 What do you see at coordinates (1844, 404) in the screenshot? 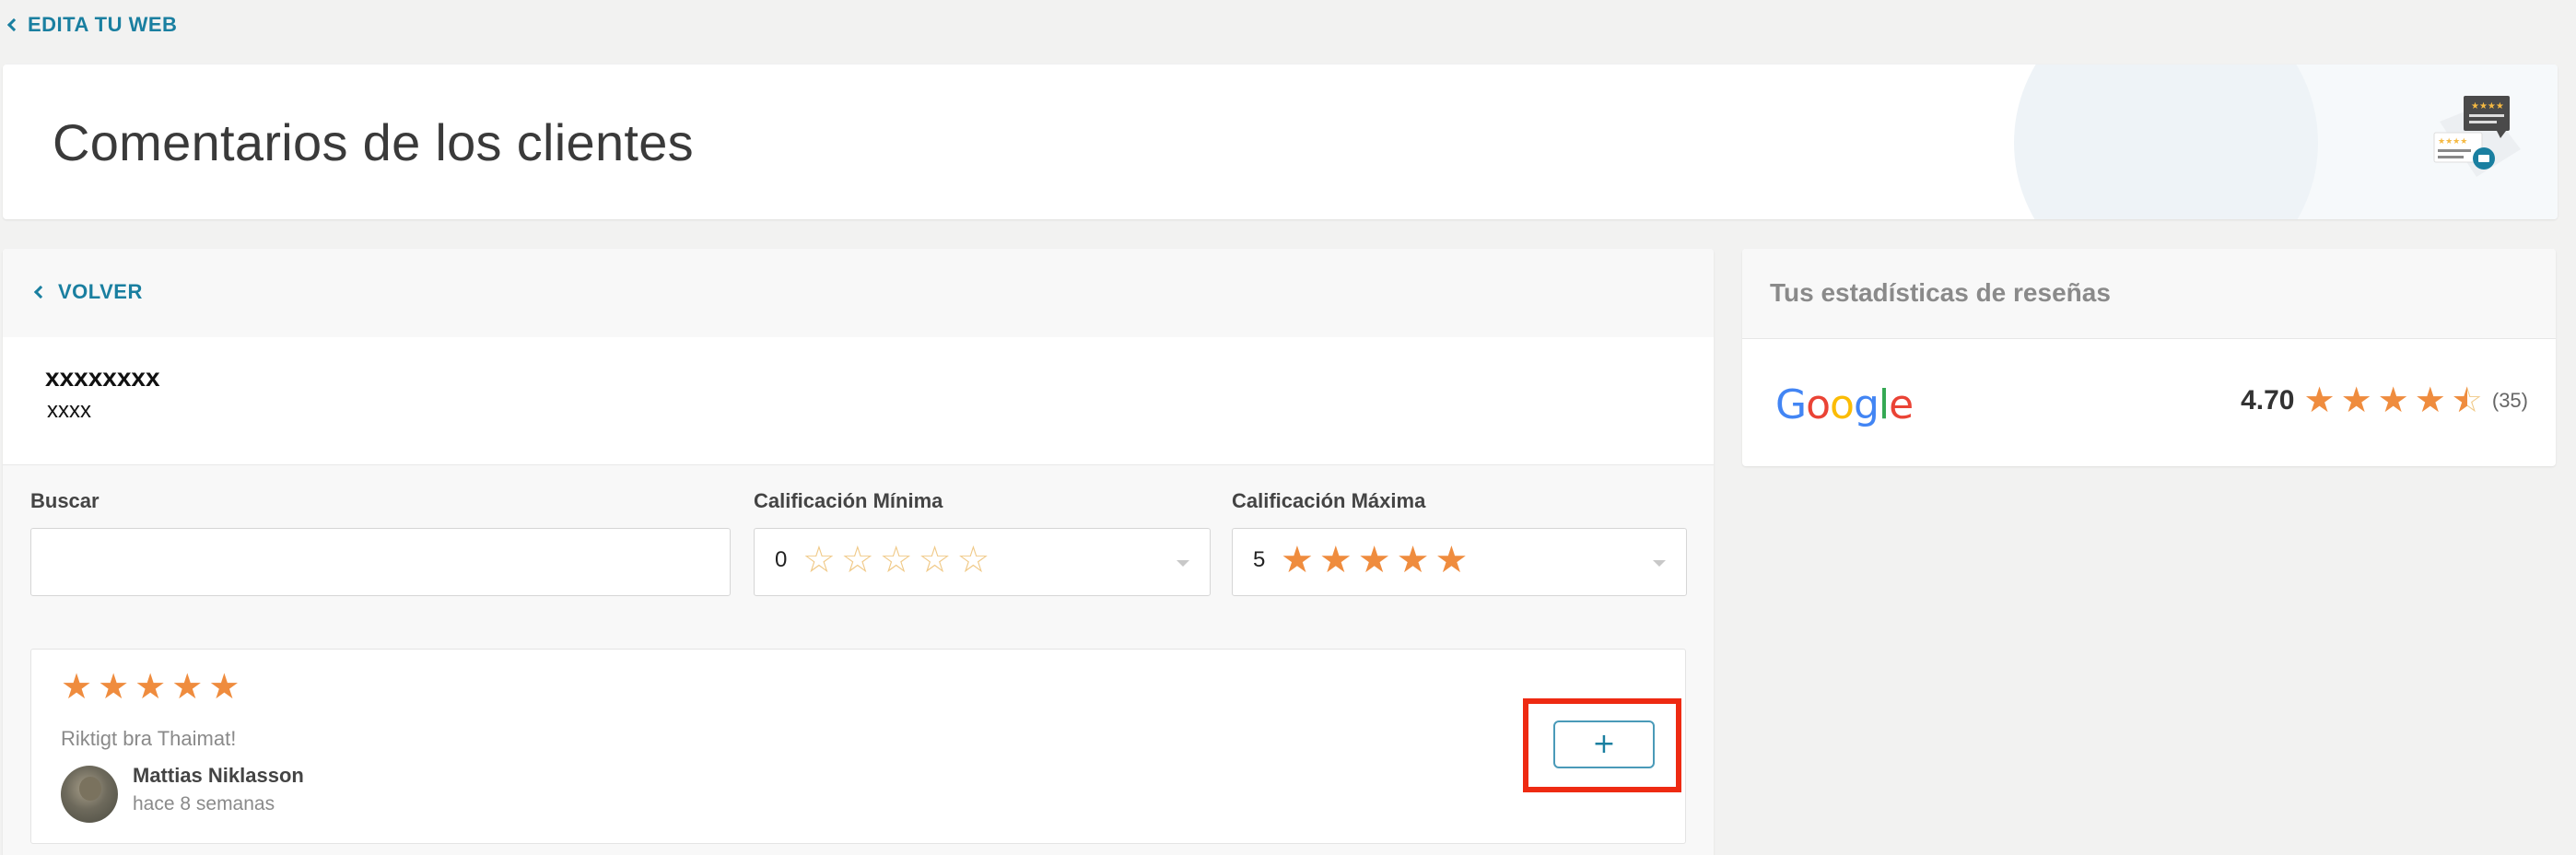
I see `google-logo: Google` at bounding box center [1844, 404].